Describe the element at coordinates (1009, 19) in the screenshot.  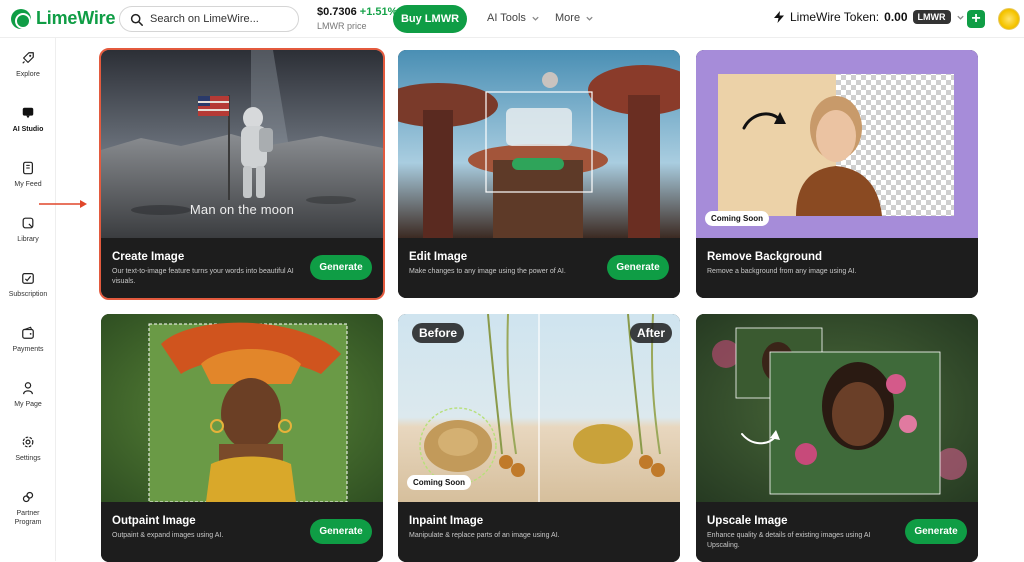
I see `user-avatar` at that location.